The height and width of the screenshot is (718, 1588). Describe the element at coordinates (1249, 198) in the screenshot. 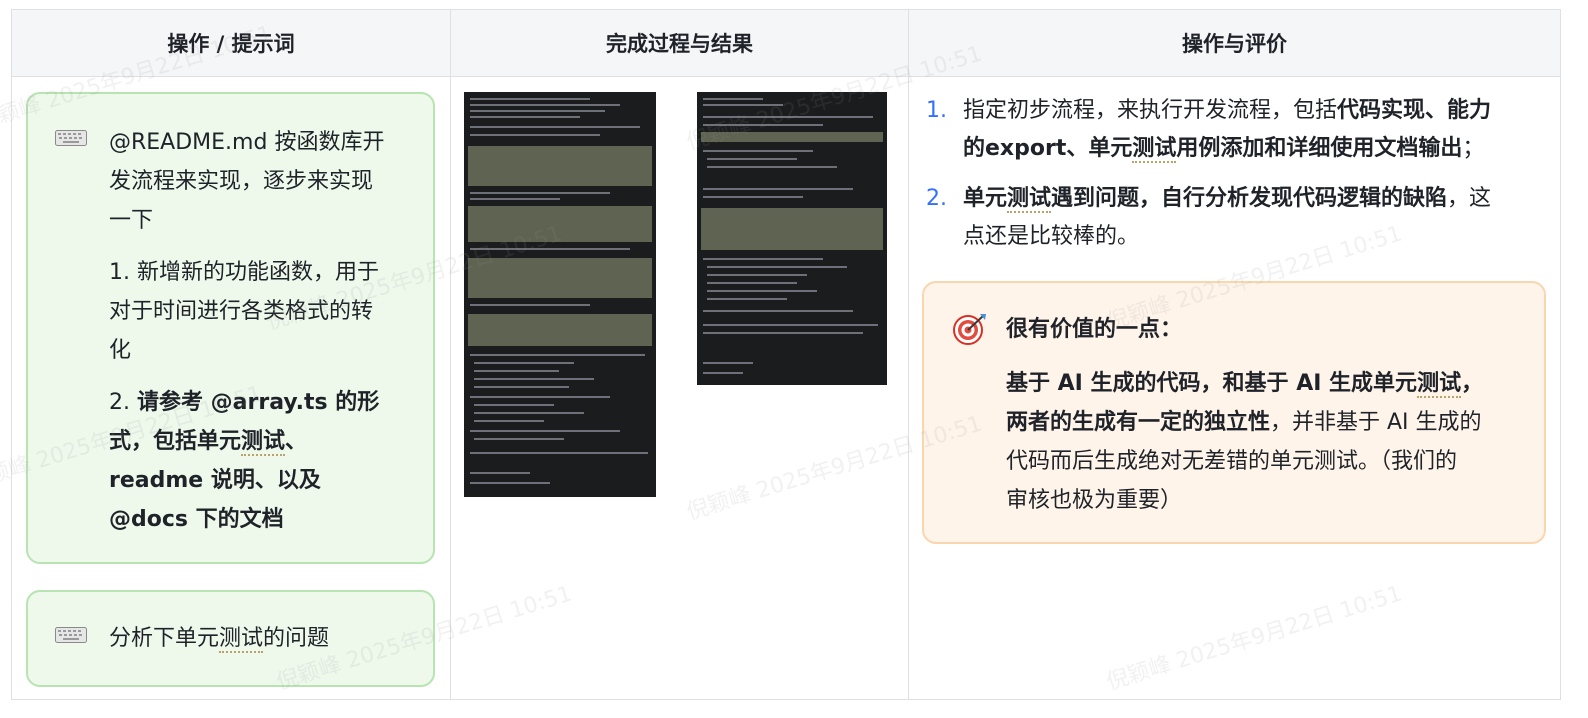

I see `bold-text: 遇到问题，自行分析发现代码逻辑的缺陷` at that location.